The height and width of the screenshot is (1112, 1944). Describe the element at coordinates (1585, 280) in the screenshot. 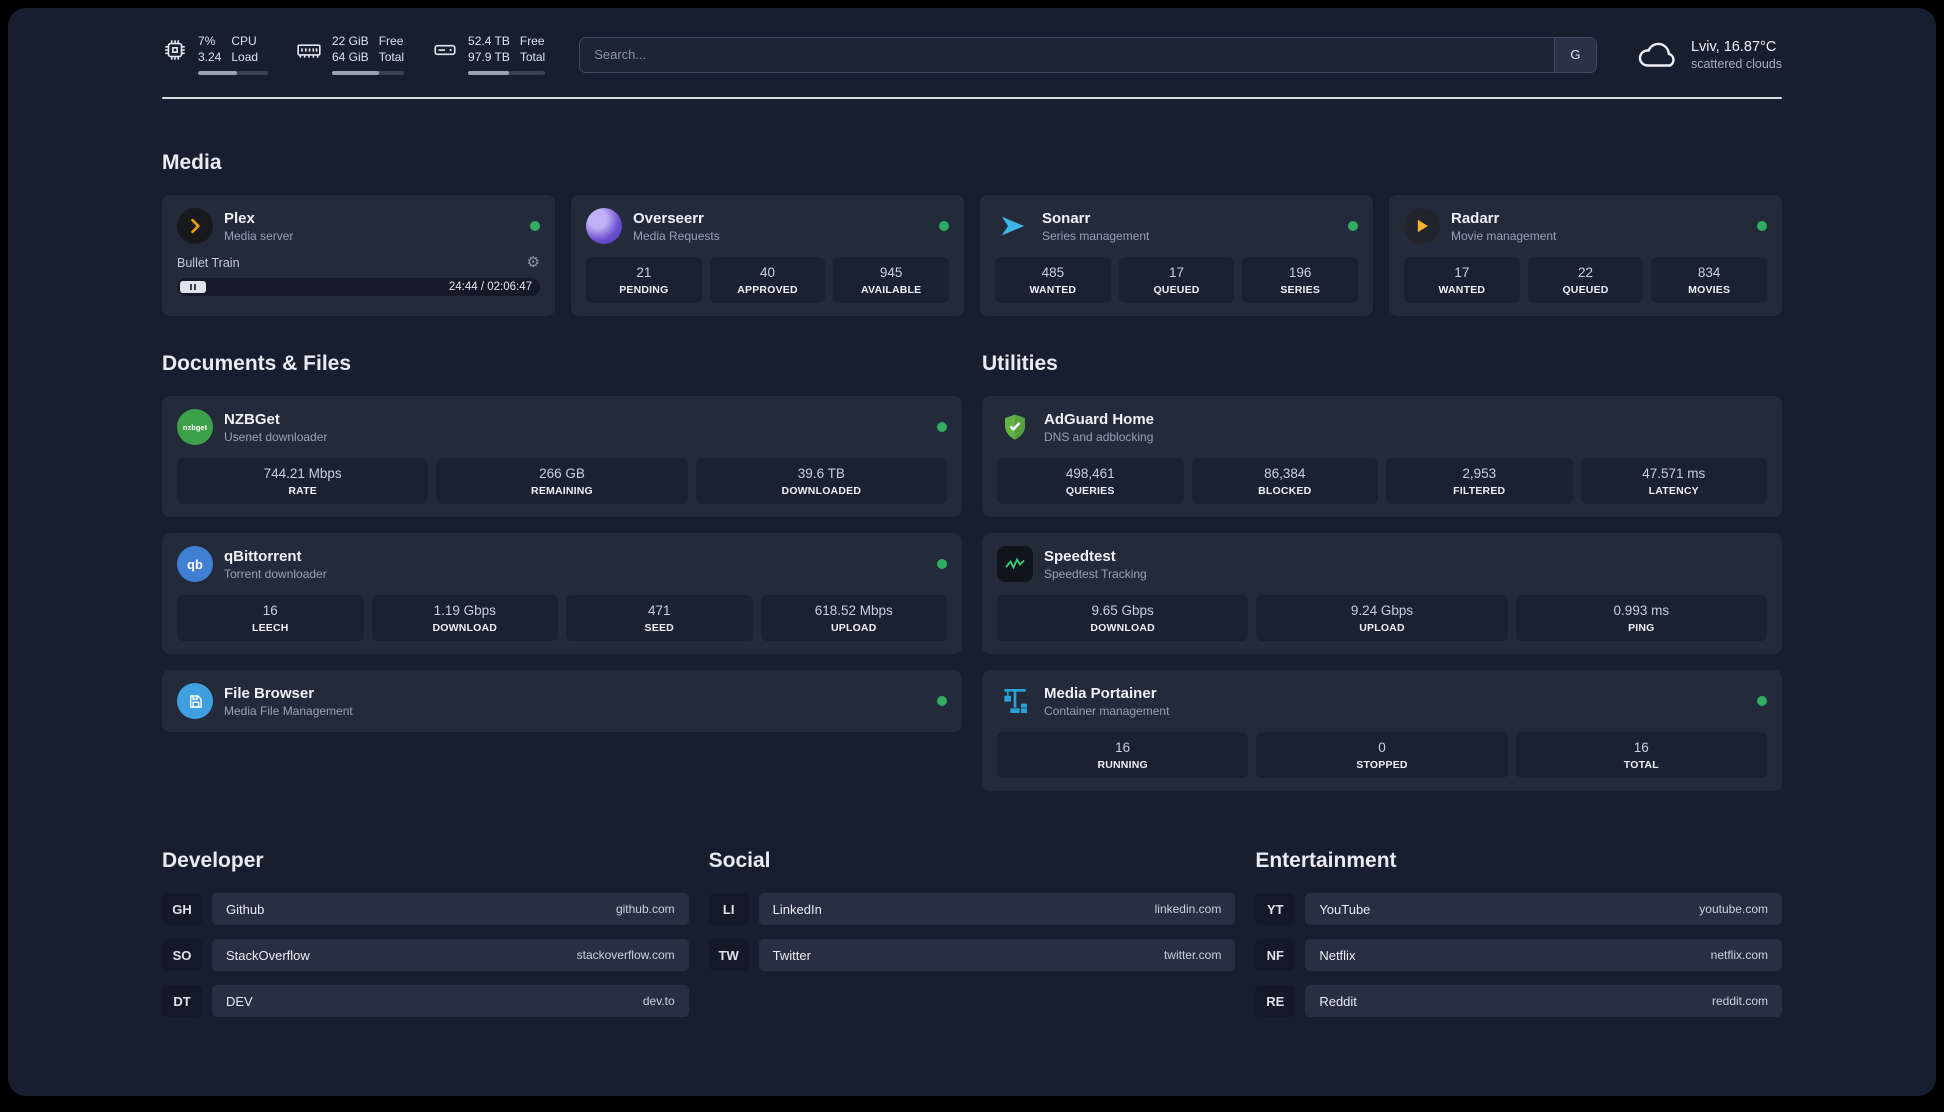

I see `stat-tile: 22 QUEUED` at that location.